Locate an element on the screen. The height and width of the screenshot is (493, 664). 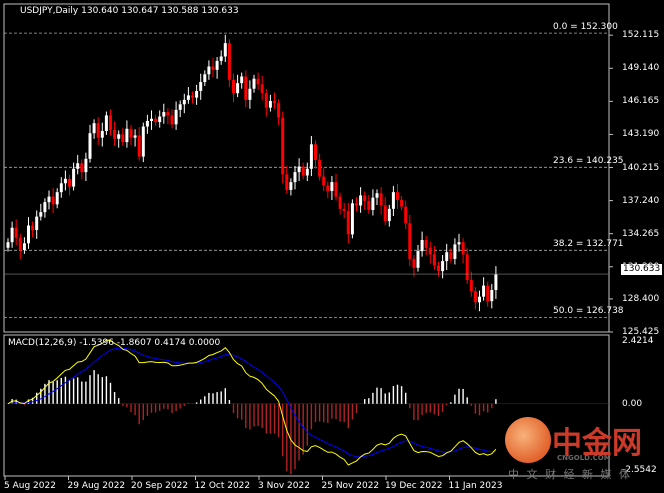
macd-tick-label: 2.4214 is located at coordinates (638, 341).